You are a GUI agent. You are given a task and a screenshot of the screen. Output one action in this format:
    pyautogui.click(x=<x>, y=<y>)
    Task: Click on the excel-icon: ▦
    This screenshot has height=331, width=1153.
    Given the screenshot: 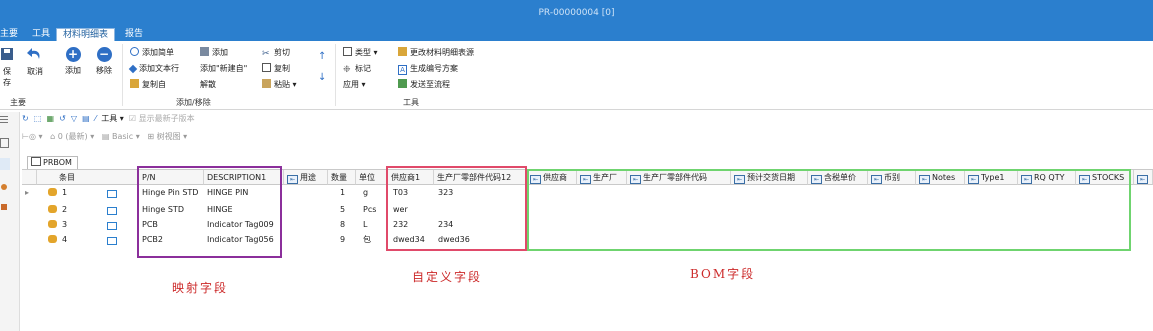 What is the action you would take?
    pyautogui.click(x=50, y=118)
    